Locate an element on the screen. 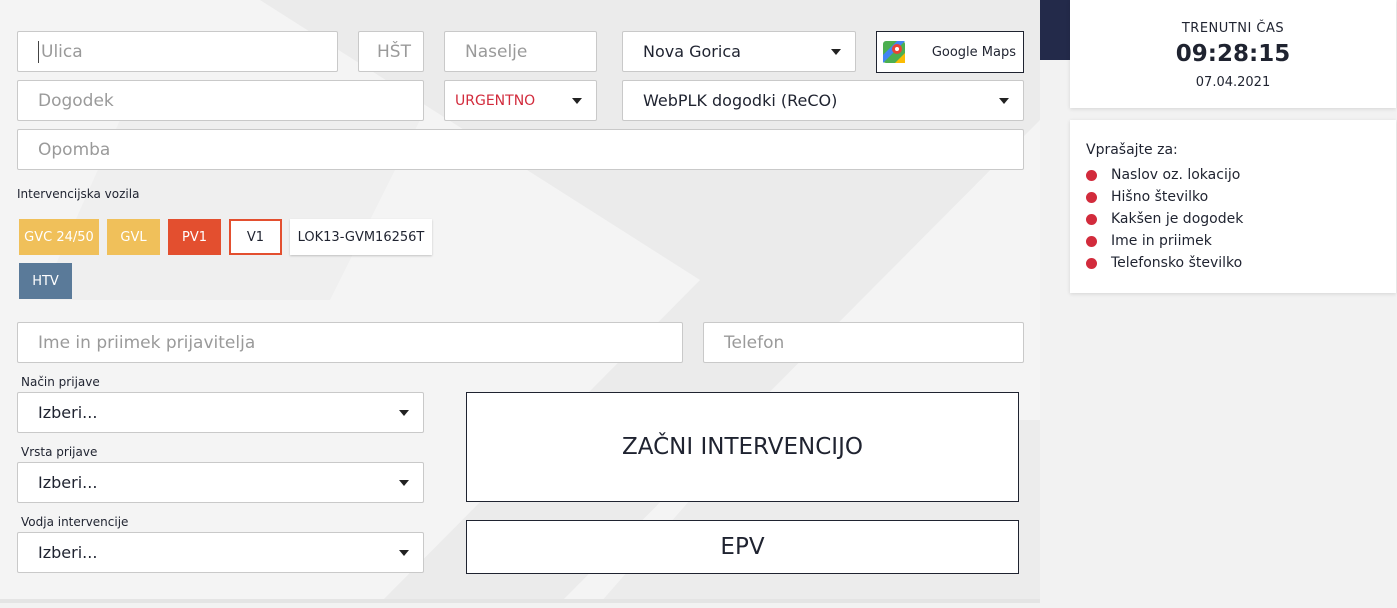 The width and height of the screenshot is (1397, 608). vehicle-chip: PV1 is located at coordinates (194, 237).